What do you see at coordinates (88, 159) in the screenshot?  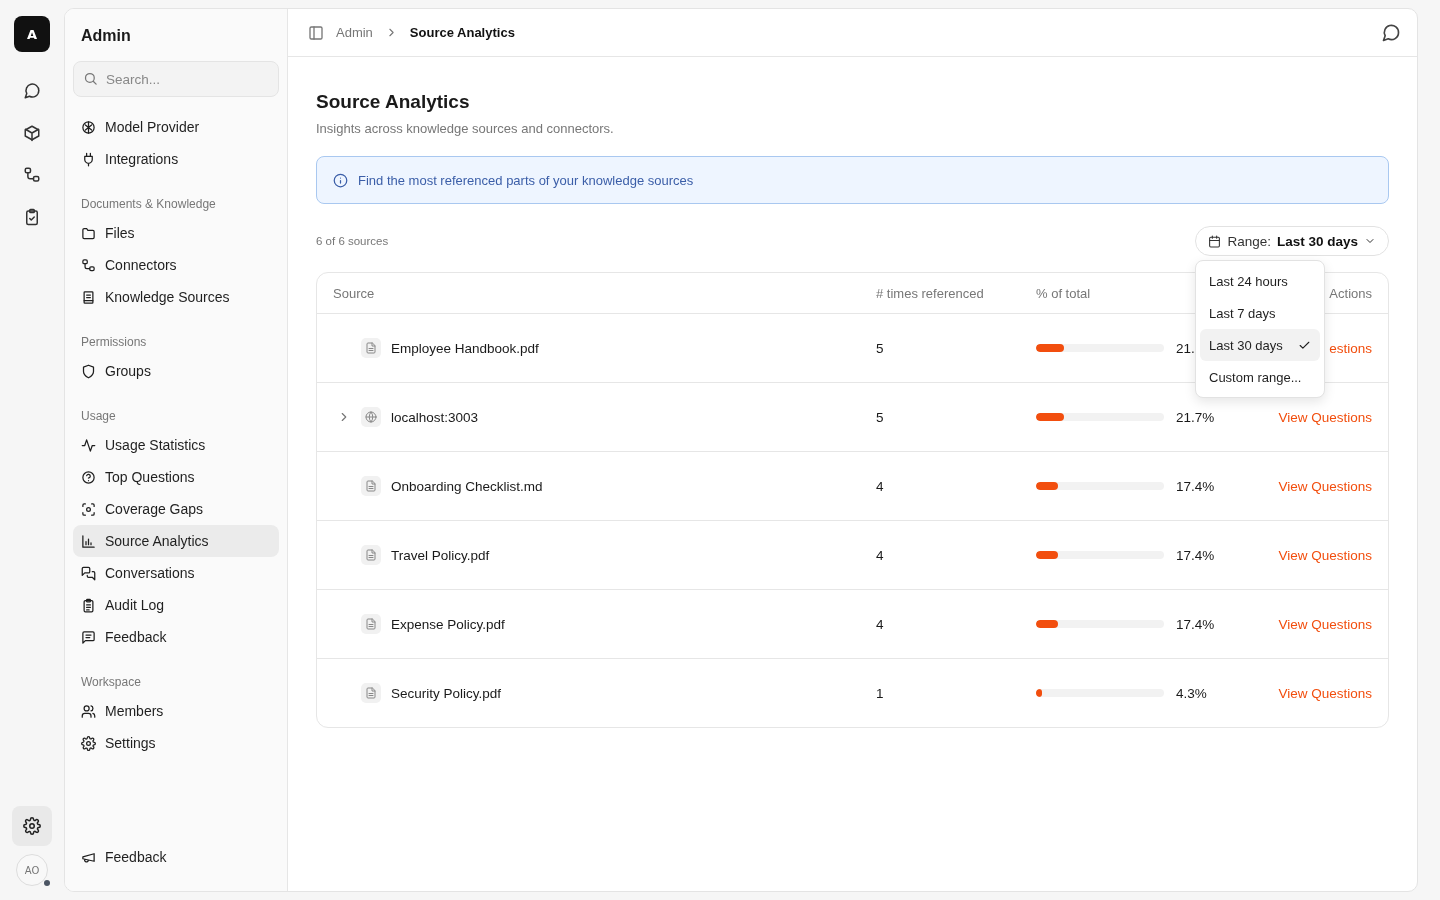 I see `plug-icon` at bounding box center [88, 159].